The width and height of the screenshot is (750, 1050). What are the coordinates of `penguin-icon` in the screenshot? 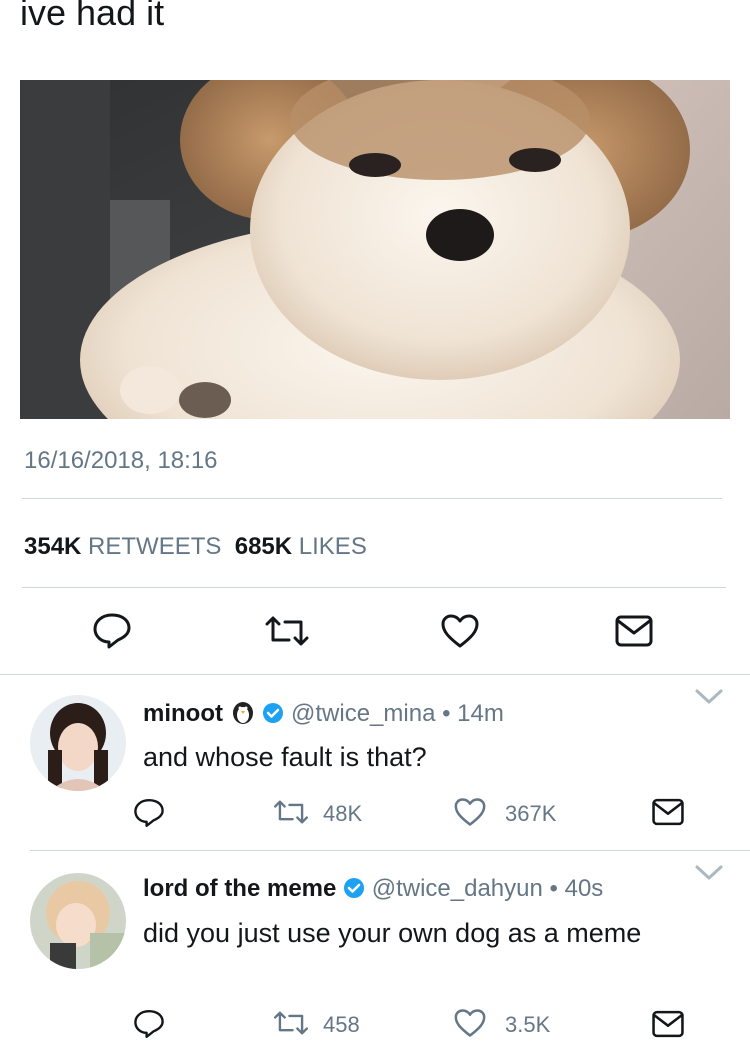 It's located at (243, 715).